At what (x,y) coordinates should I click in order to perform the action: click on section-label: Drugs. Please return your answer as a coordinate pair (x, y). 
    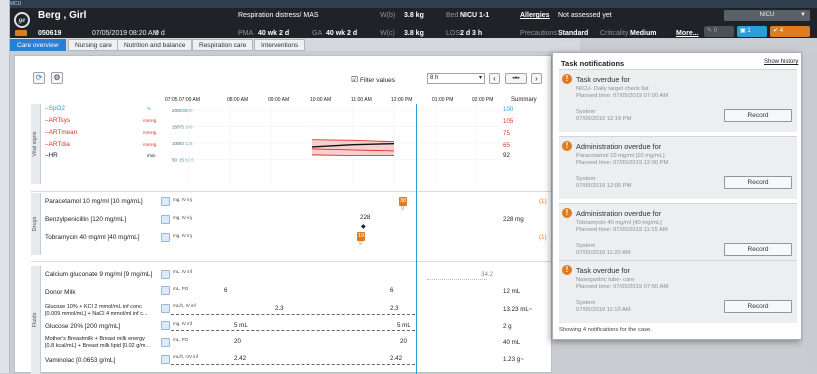
    Looking at the image, I should click on (35, 224).